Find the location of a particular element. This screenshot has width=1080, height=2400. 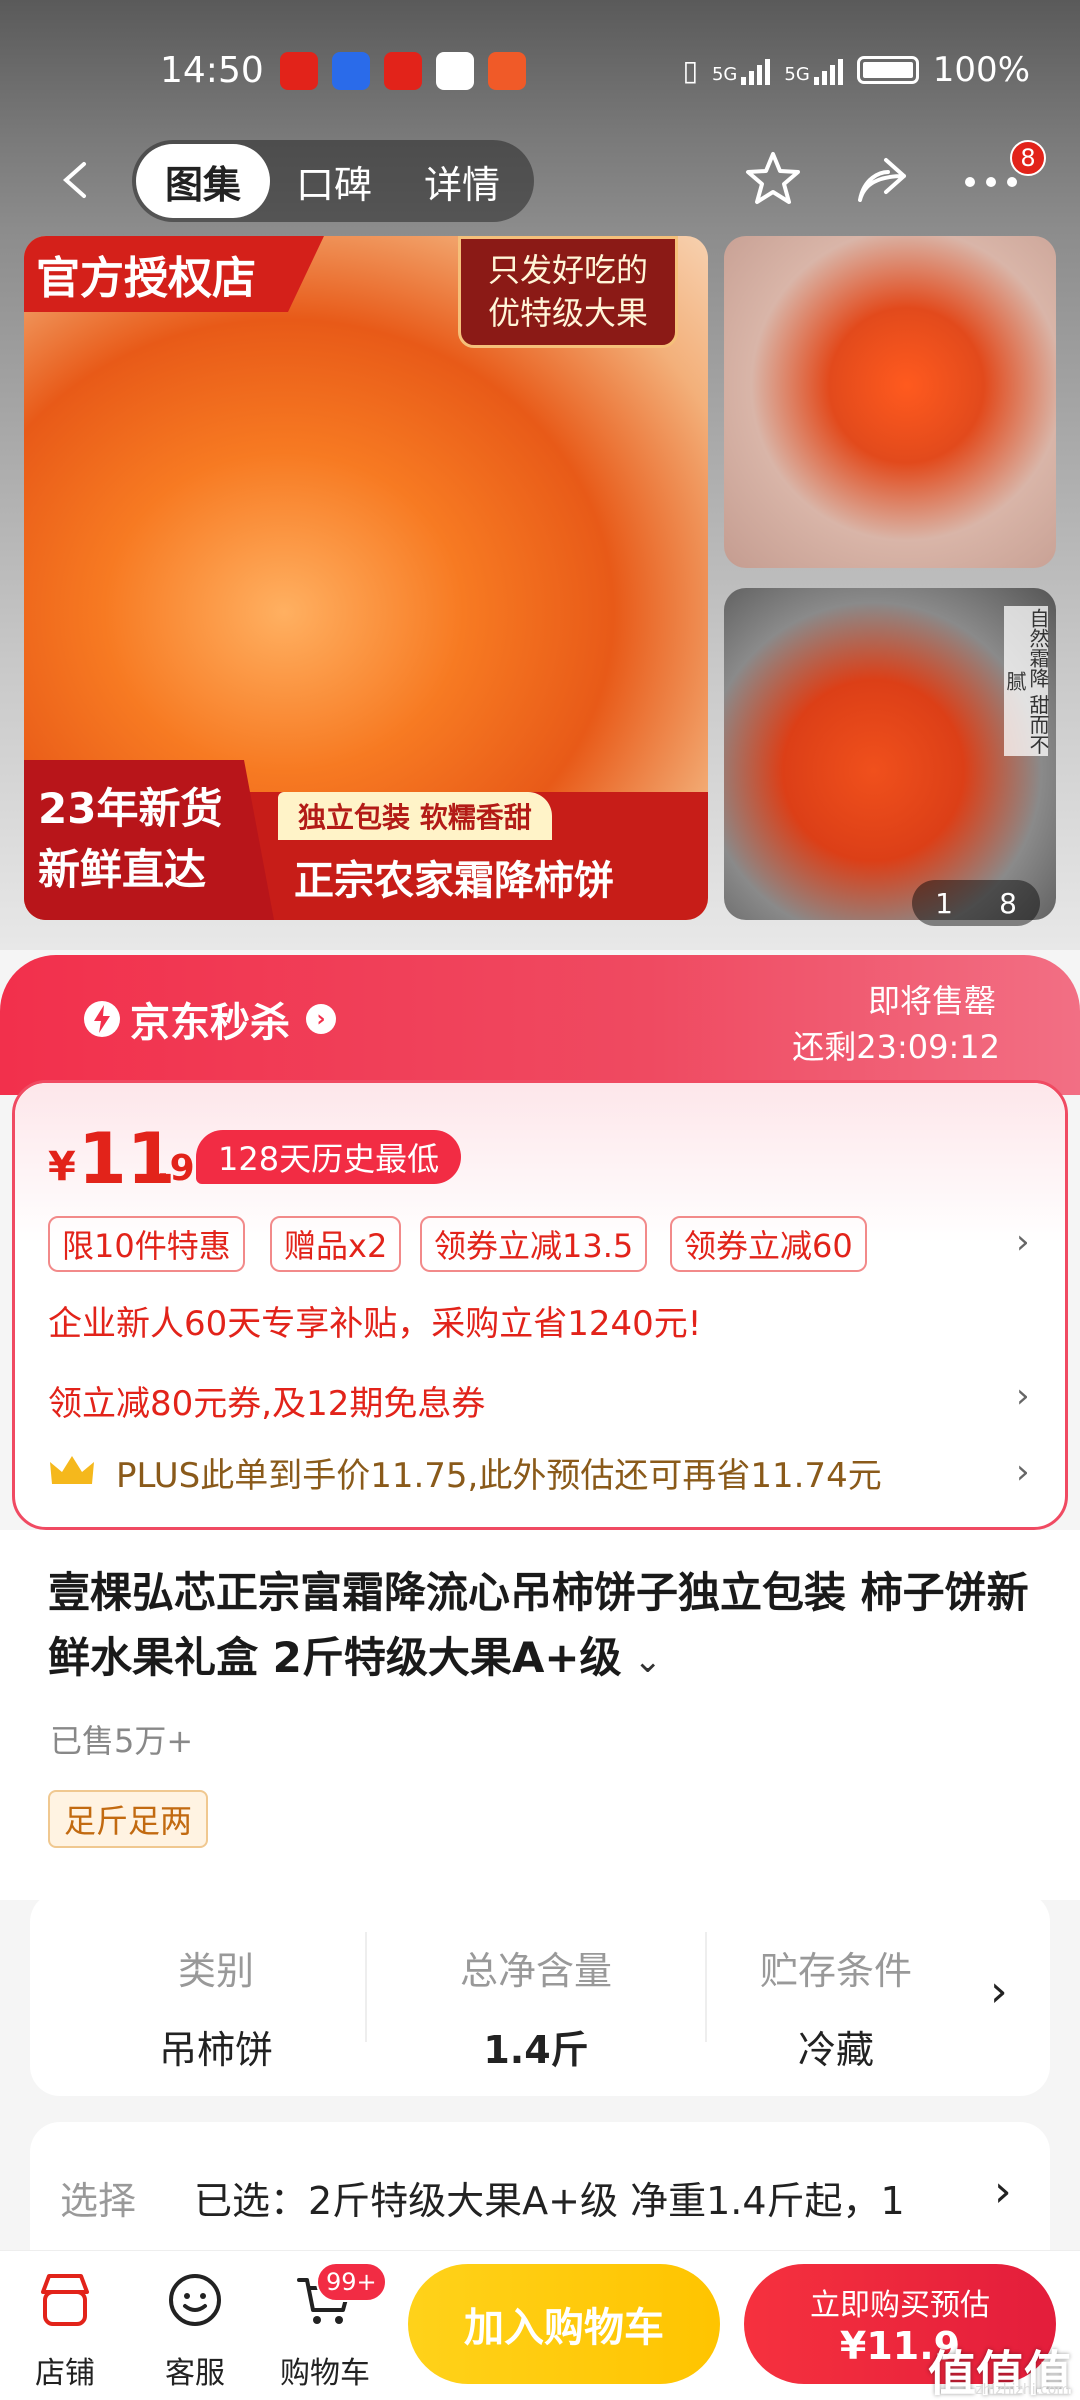

fresh-badge: 23年新货 新鲜直达 is located at coordinates (149, 840).